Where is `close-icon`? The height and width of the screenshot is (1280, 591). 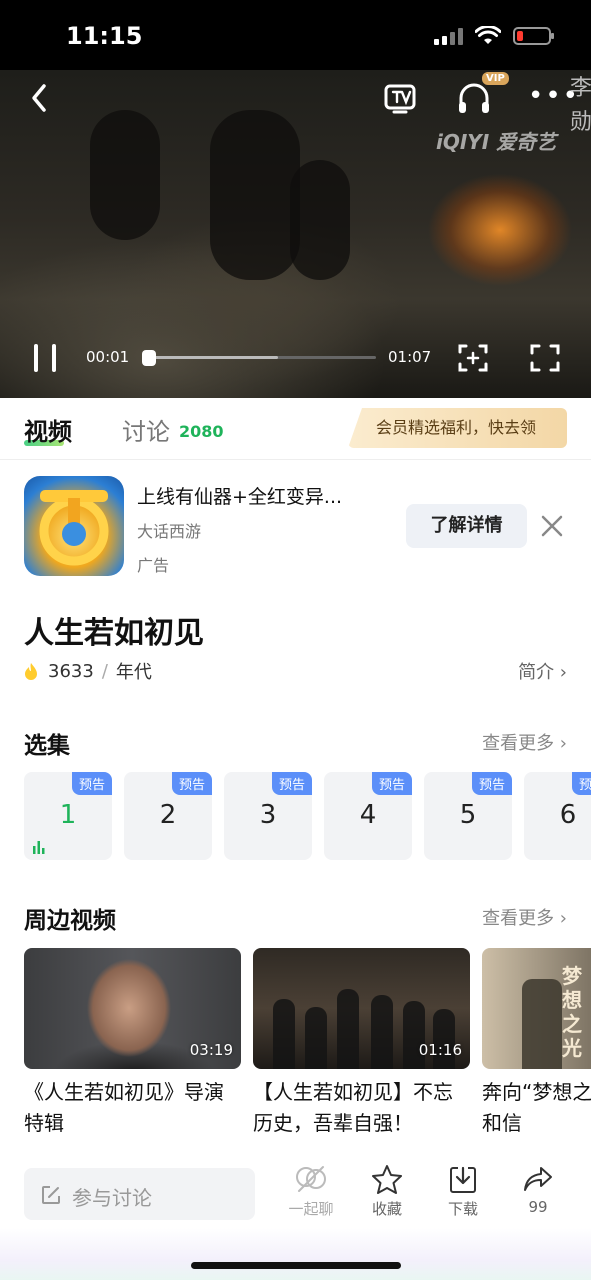 close-icon is located at coordinates (552, 526).